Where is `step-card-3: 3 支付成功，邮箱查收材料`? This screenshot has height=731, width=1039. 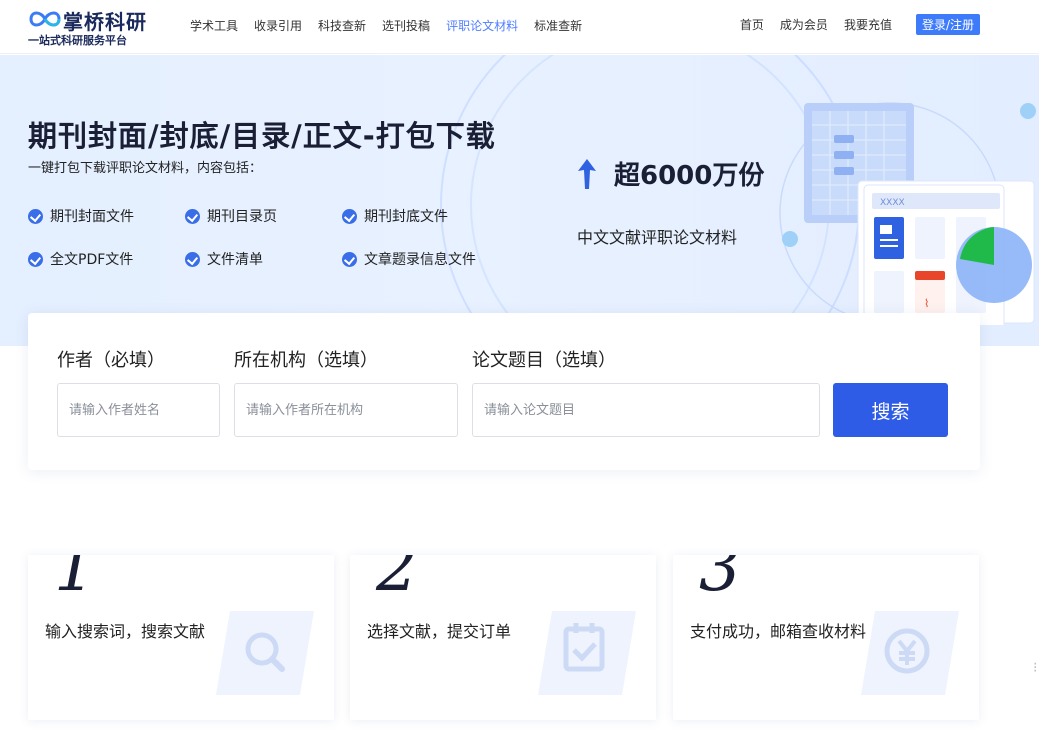
step-card-3: 3 支付成功，邮箱查收材料 is located at coordinates (826, 637).